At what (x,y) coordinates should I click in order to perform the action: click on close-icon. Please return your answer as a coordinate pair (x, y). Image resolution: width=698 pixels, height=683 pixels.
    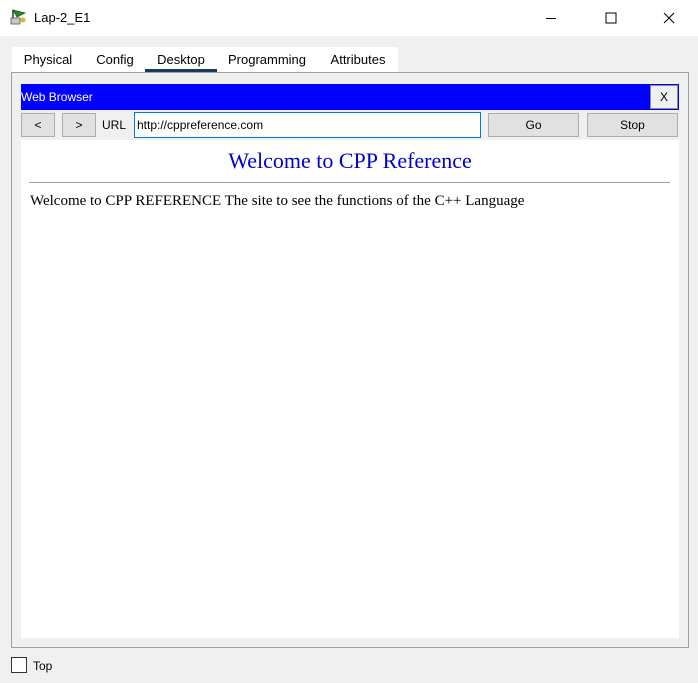
    Looking at the image, I should click on (669, 18).